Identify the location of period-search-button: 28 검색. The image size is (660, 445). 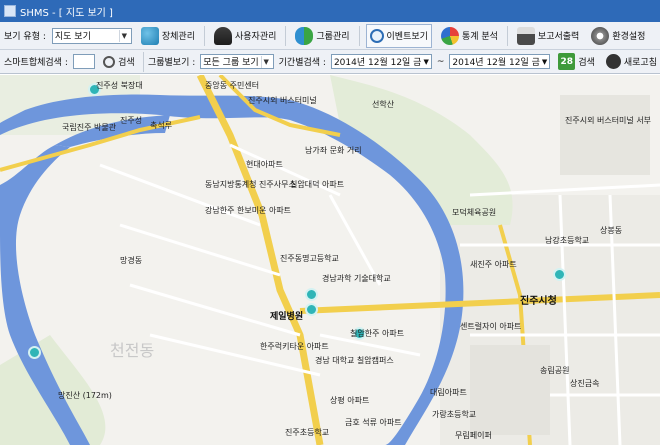
(576, 62).